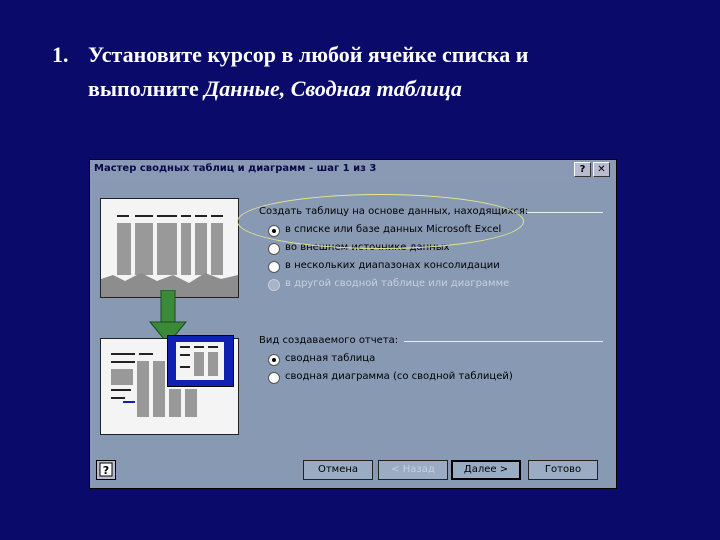  What do you see at coordinates (486, 470) in the screenshot?
I see `next-button: Далее >` at bounding box center [486, 470].